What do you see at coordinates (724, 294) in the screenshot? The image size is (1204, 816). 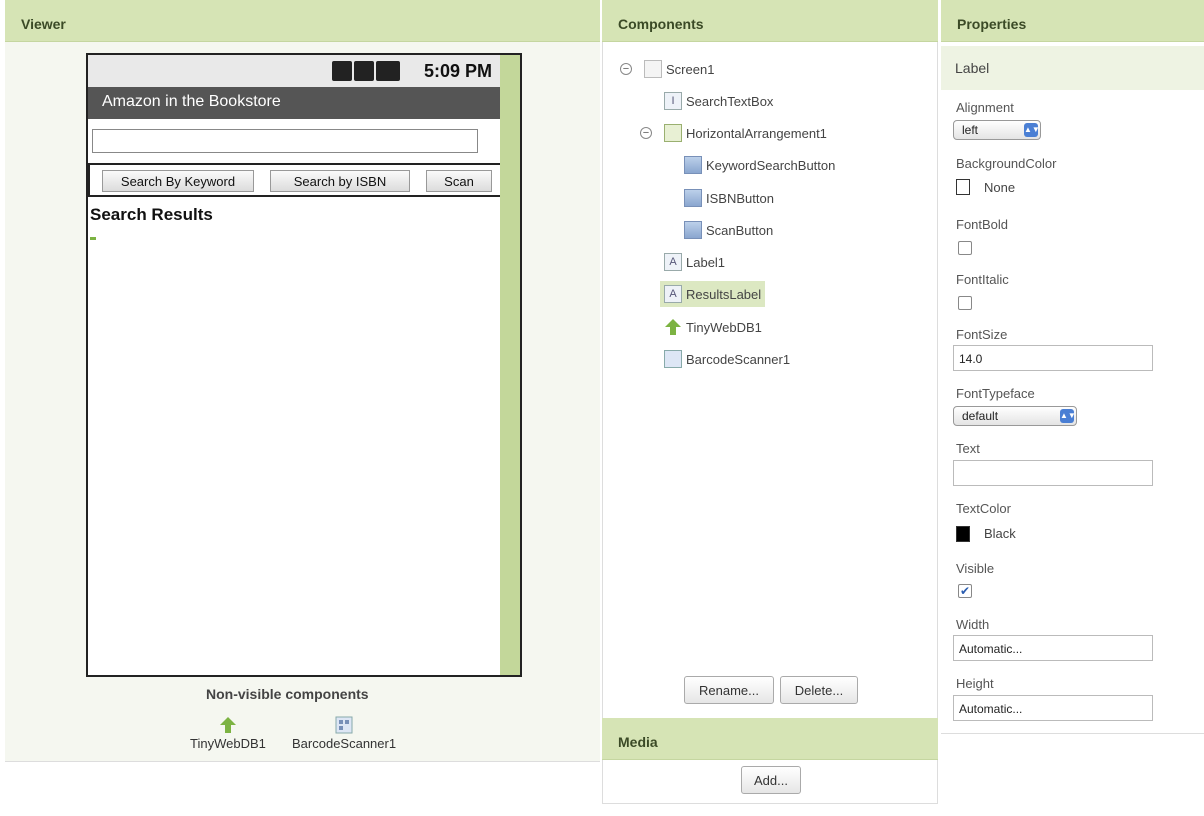 I see `tree-item-label: ResultsLabel` at bounding box center [724, 294].